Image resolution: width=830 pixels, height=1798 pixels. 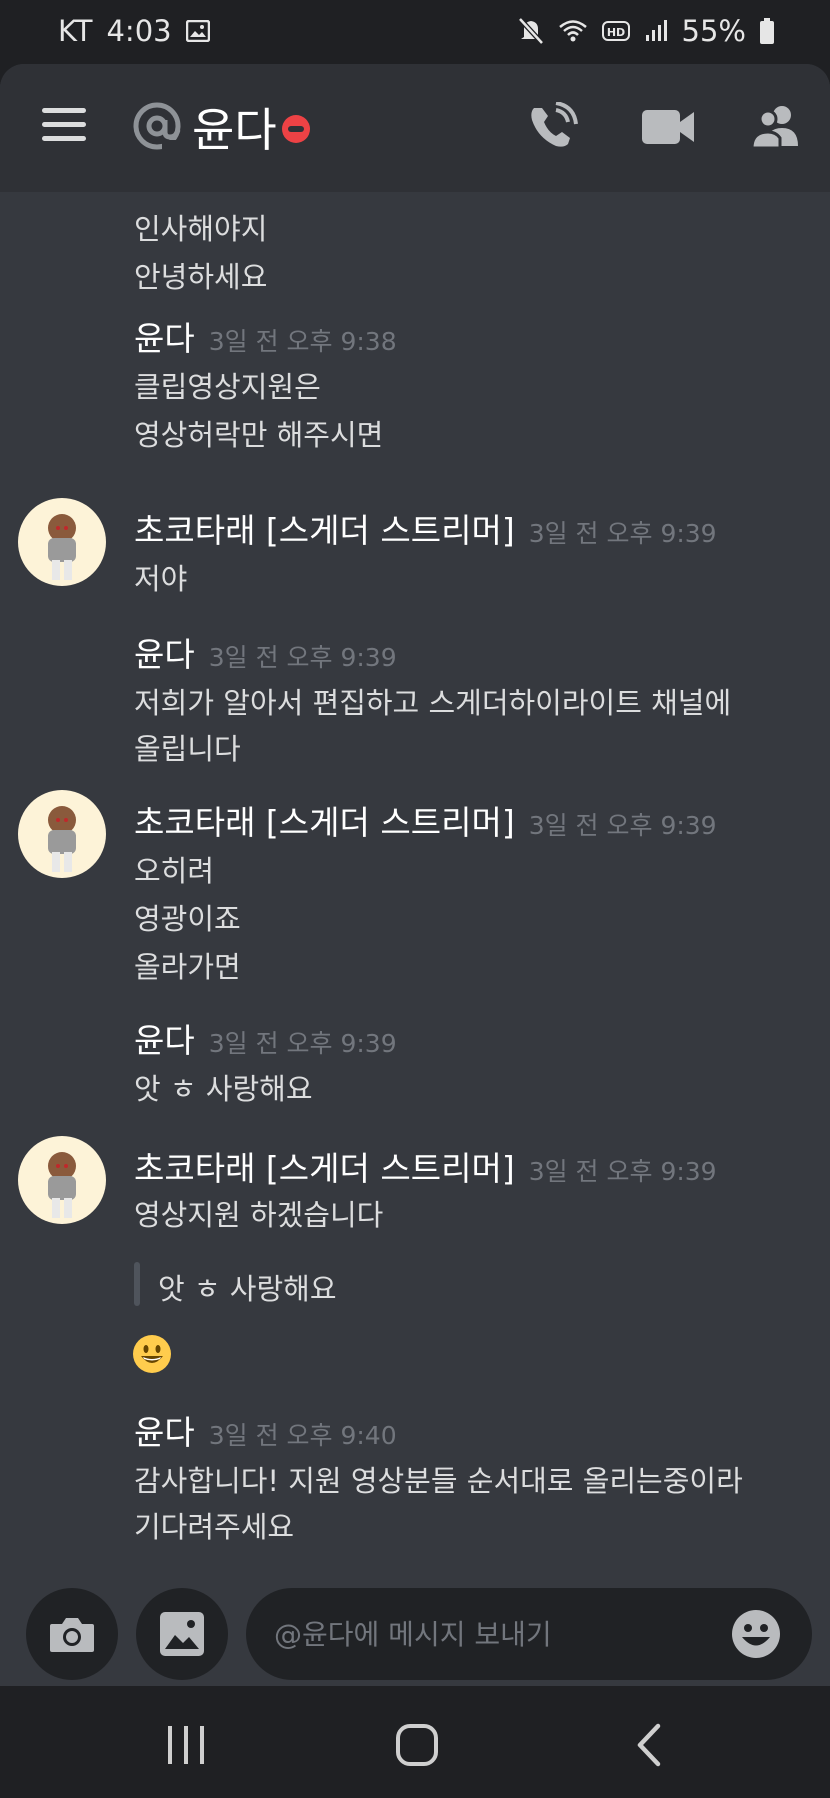 I want to click on message-text: 영상지원 하겠습니다, so click(x=259, y=1215).